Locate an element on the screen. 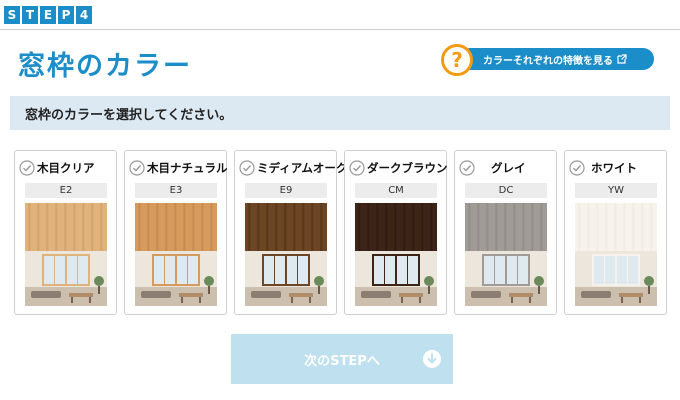 This screenshot has width=680, height=400. card-header: ホワイト is located at coordinates (619, 168).